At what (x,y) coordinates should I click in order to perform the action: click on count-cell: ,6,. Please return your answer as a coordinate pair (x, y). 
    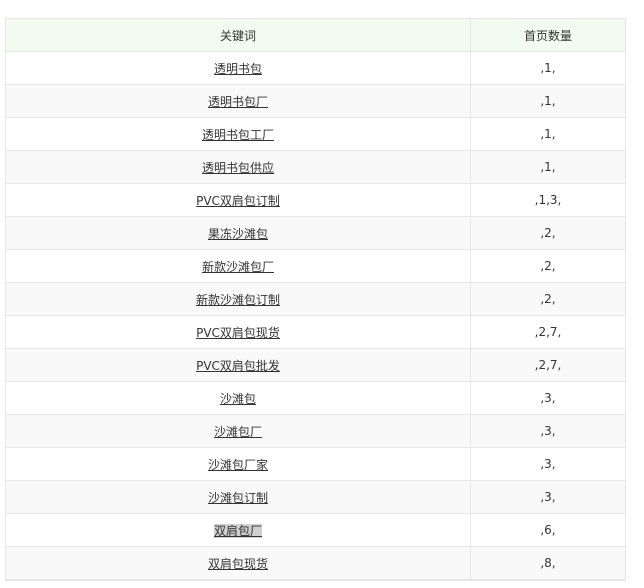
    Looking at the image, I should click on (548, 530).